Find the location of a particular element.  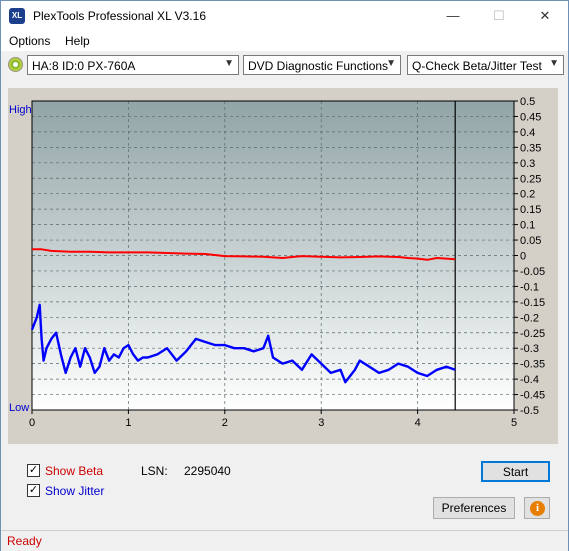

test-select: Q-Check Beta/Jitter Test ▼ is located at coordinates (485, 65).